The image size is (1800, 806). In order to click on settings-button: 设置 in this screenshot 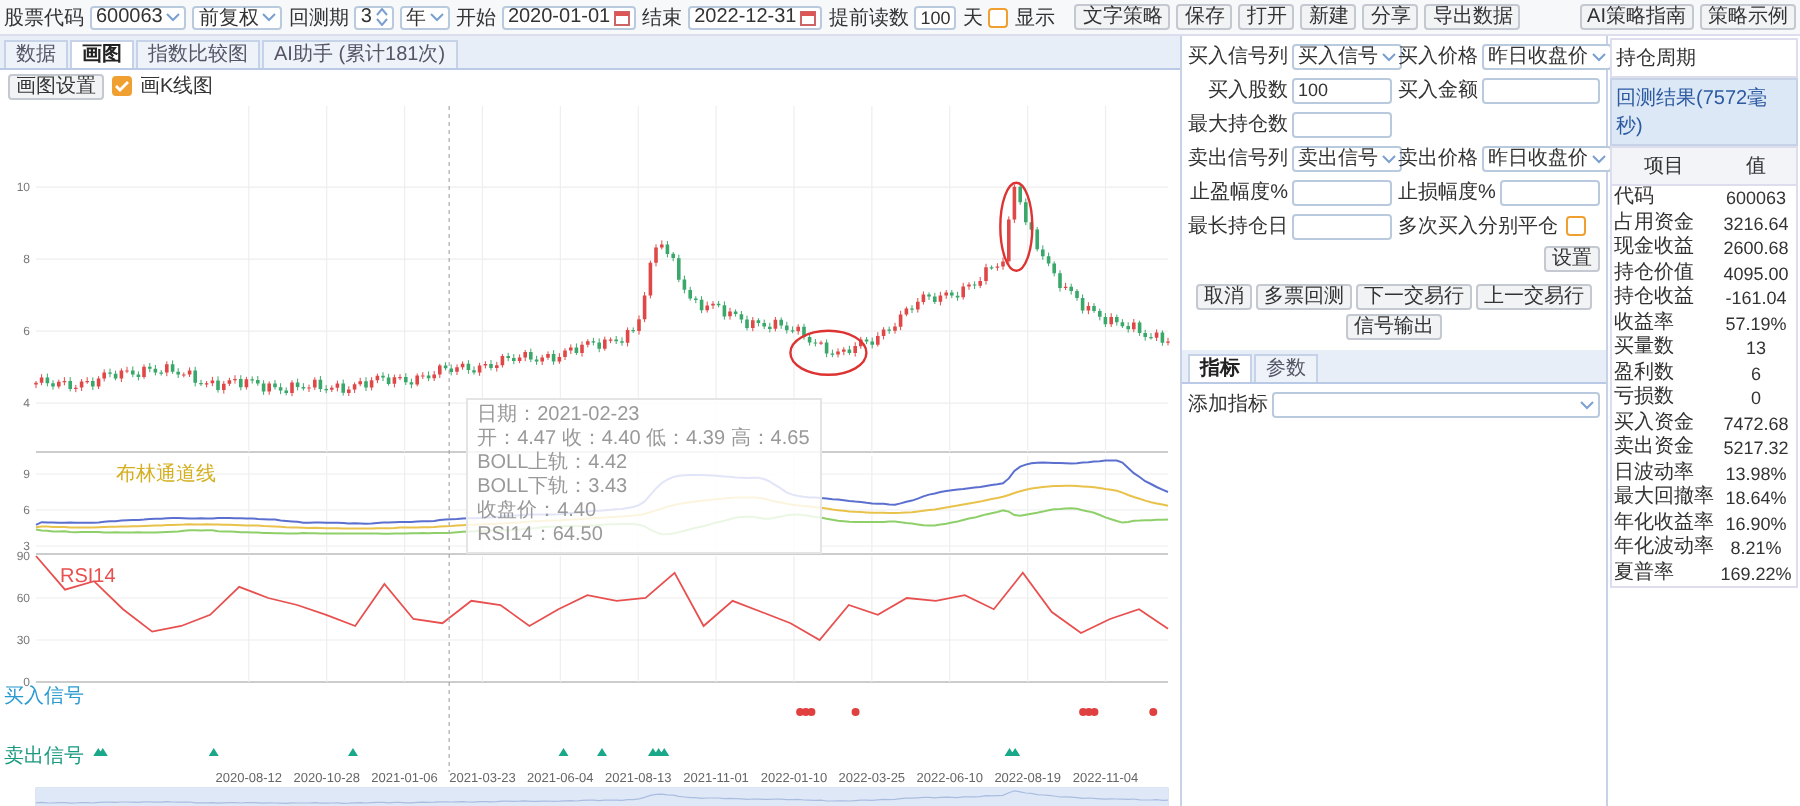, I will do `click(1572, 259)`.